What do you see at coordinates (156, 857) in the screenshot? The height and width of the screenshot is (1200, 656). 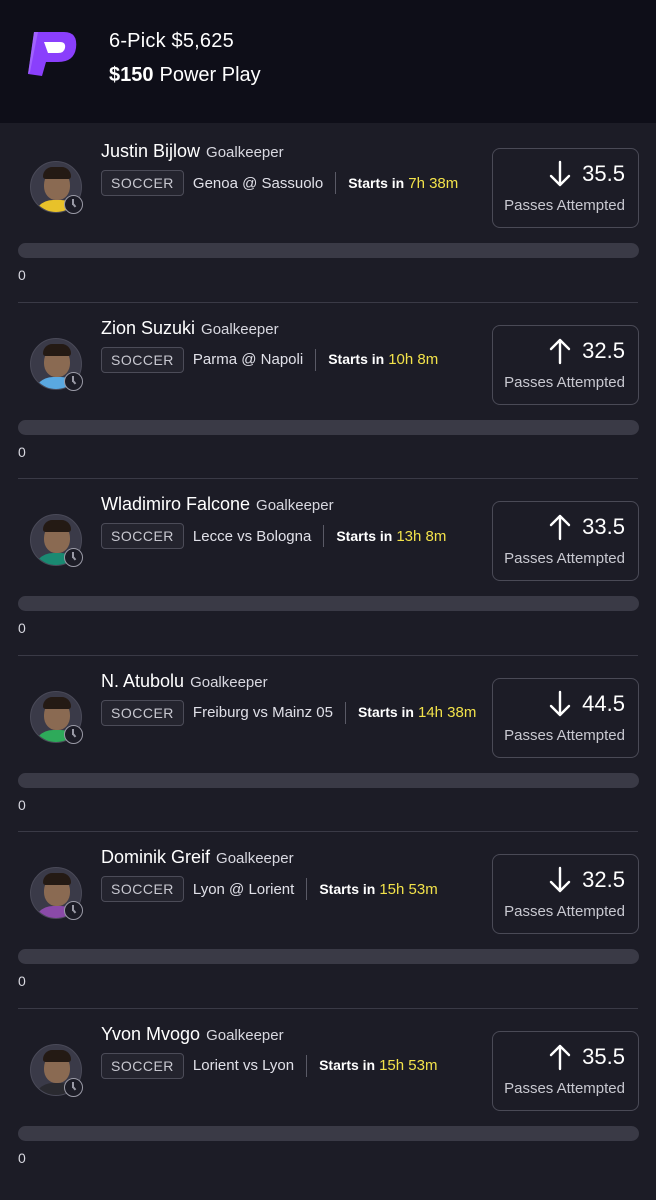 I see `player-name: Dominik Greif` at bounding box center [156, 857].